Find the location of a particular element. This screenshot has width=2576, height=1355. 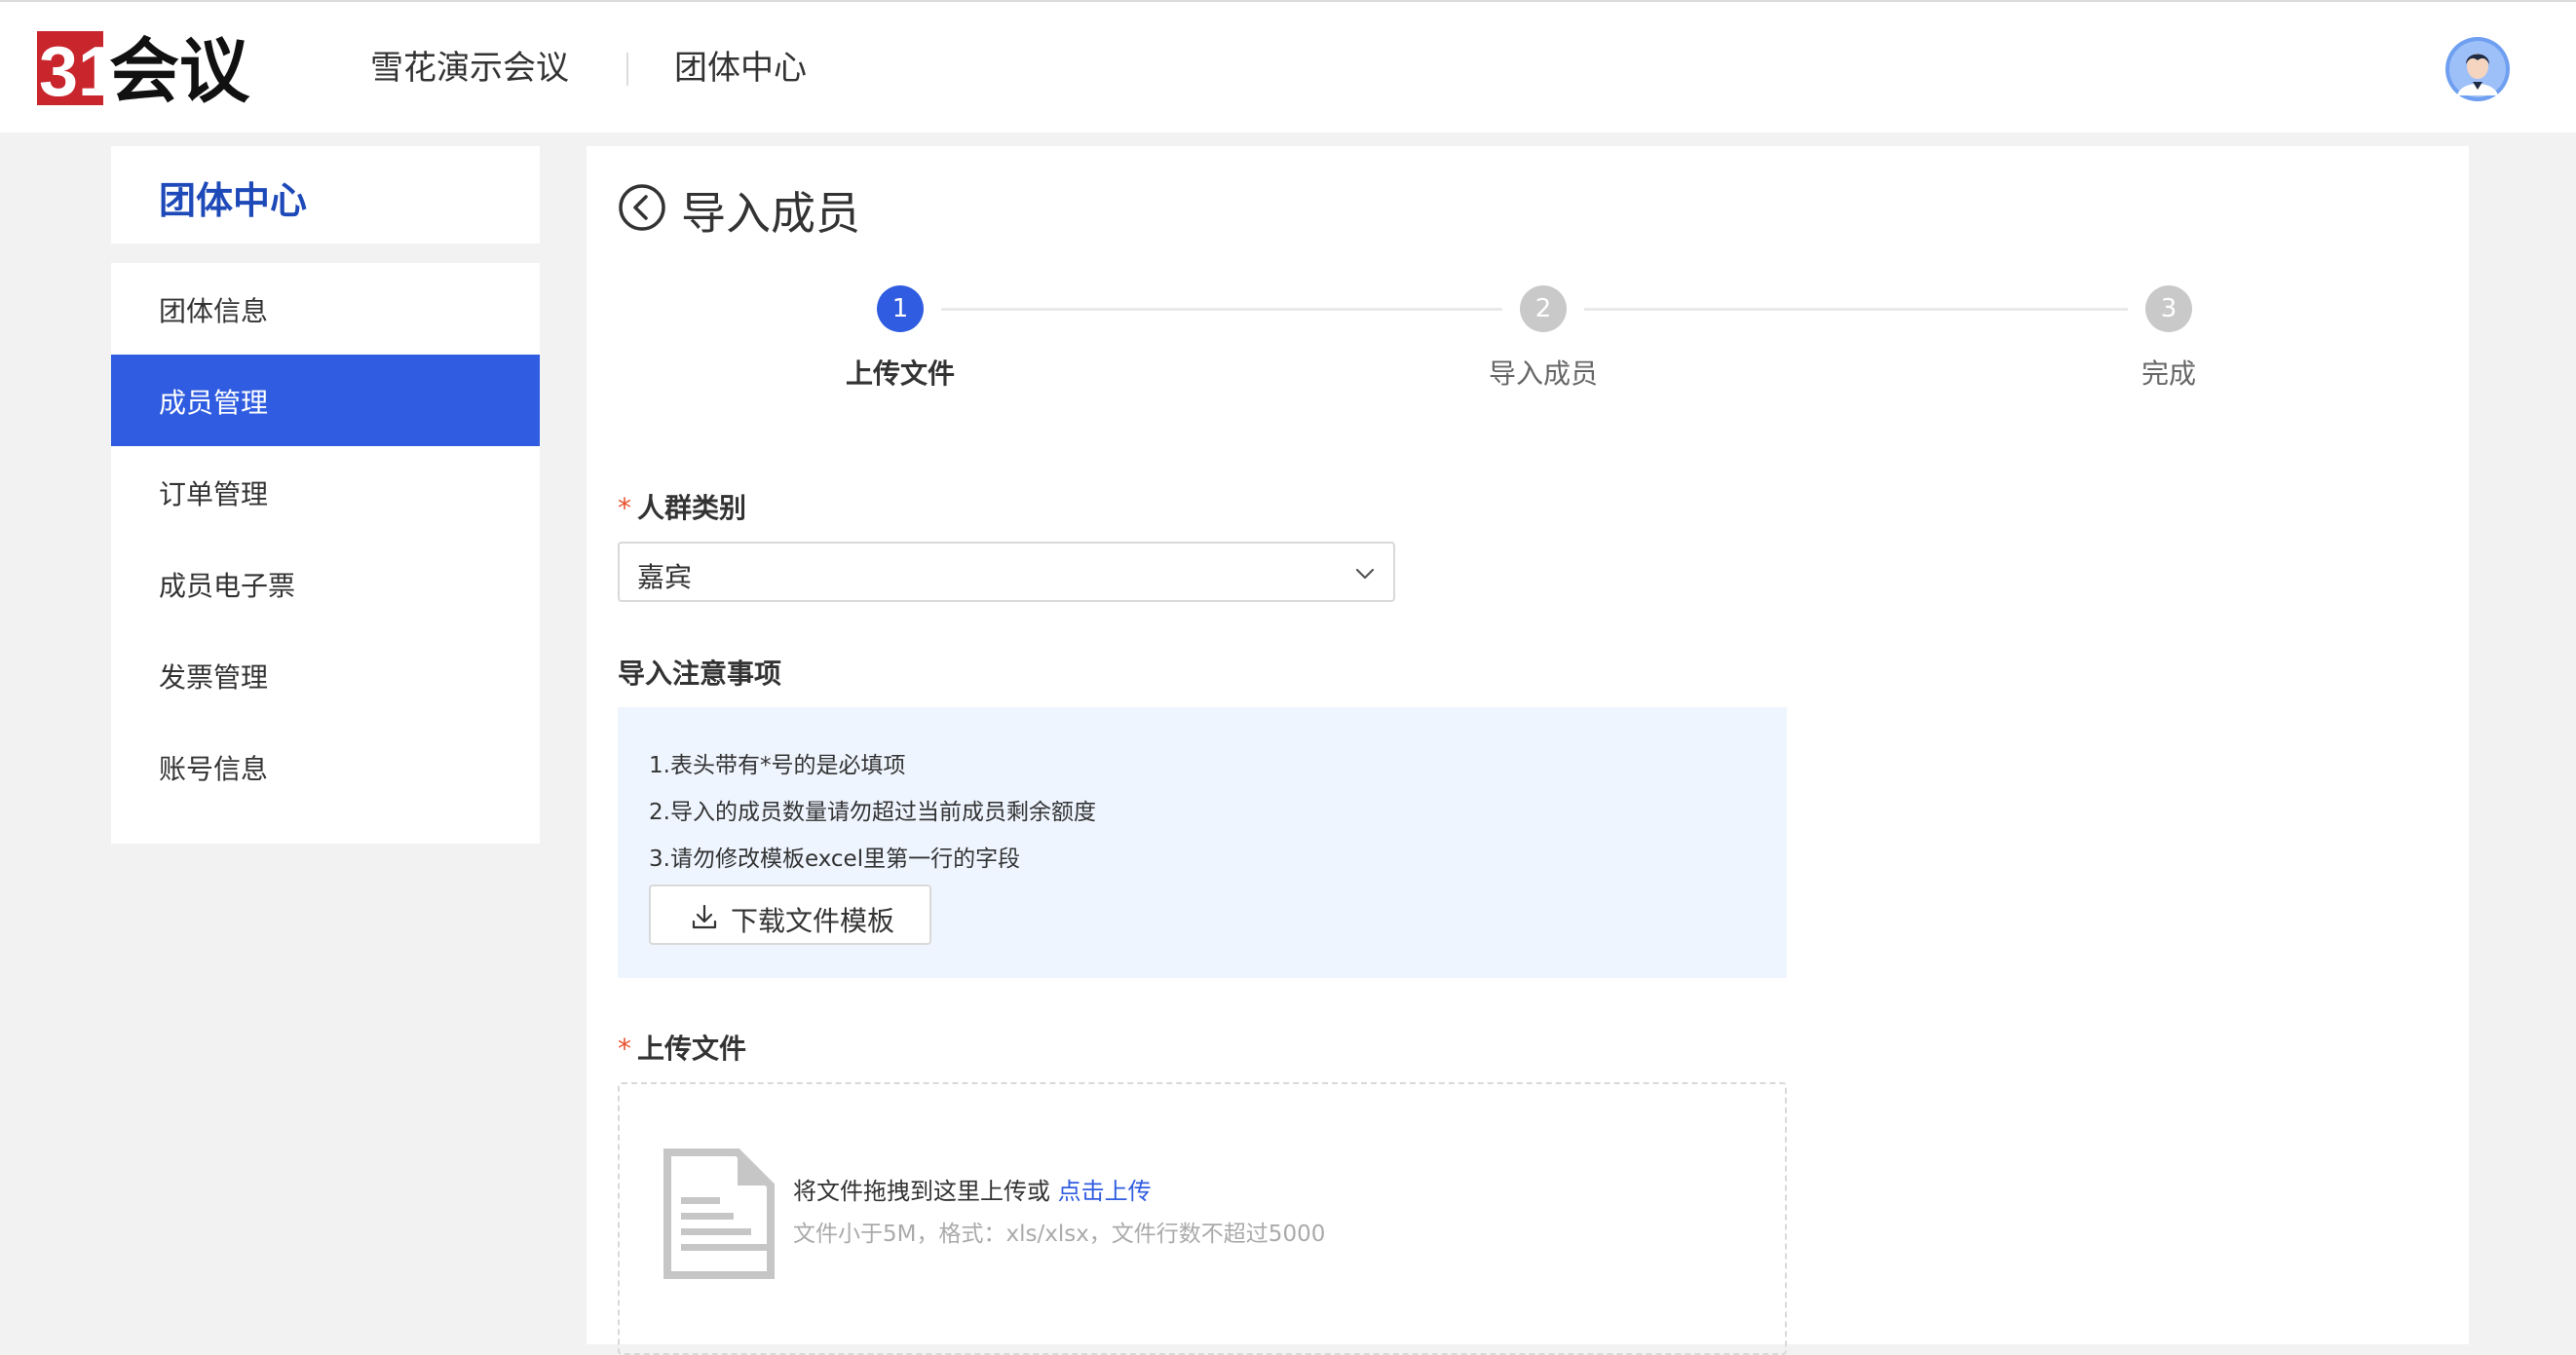

notice-title: 导入注意事项 is located at coordinates (700, 674).